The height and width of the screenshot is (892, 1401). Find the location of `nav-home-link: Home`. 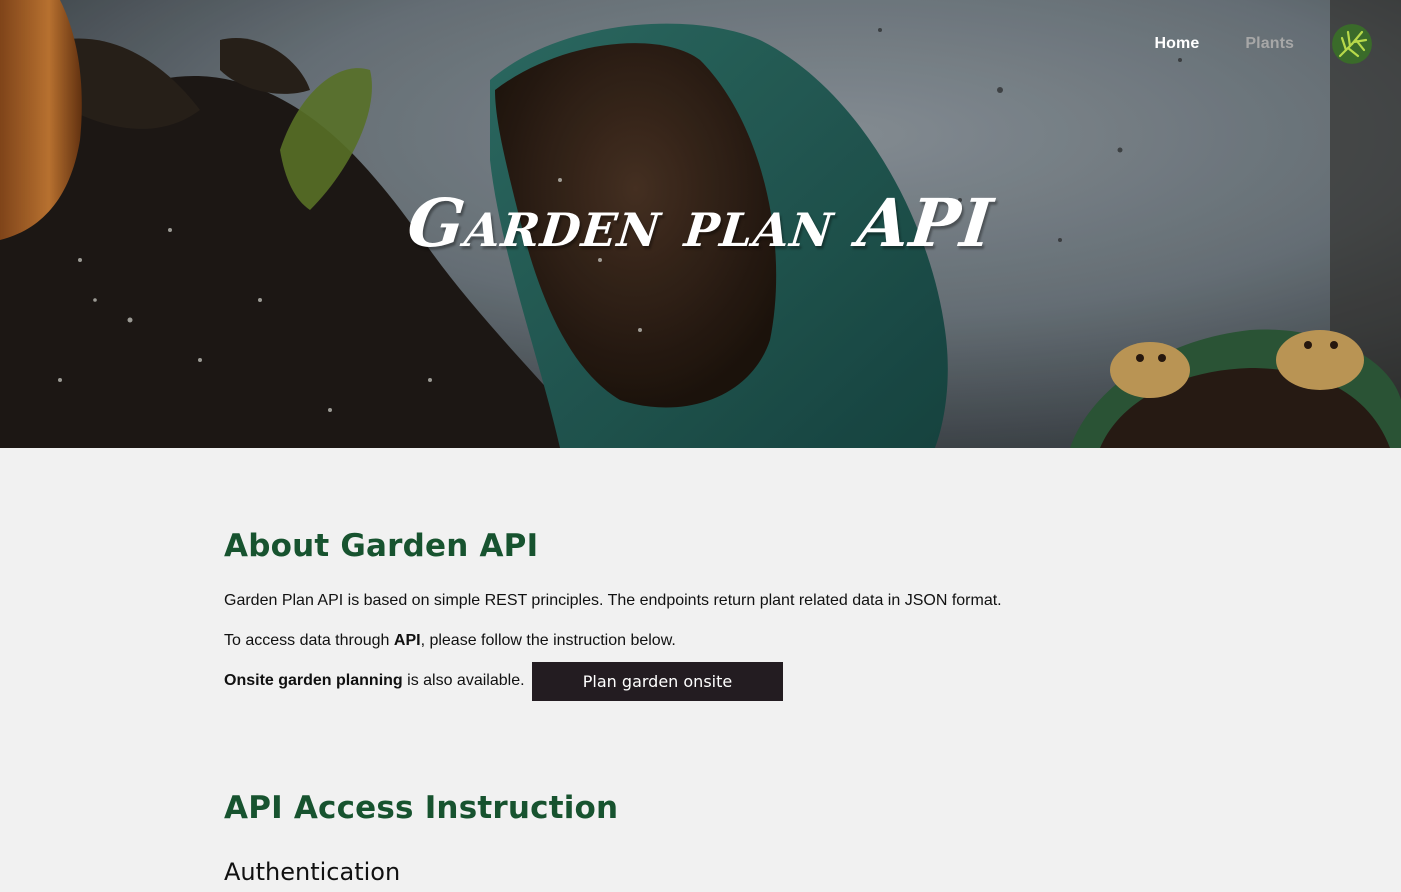

nav-home-link: Home is located at coordinates (1177, 44).